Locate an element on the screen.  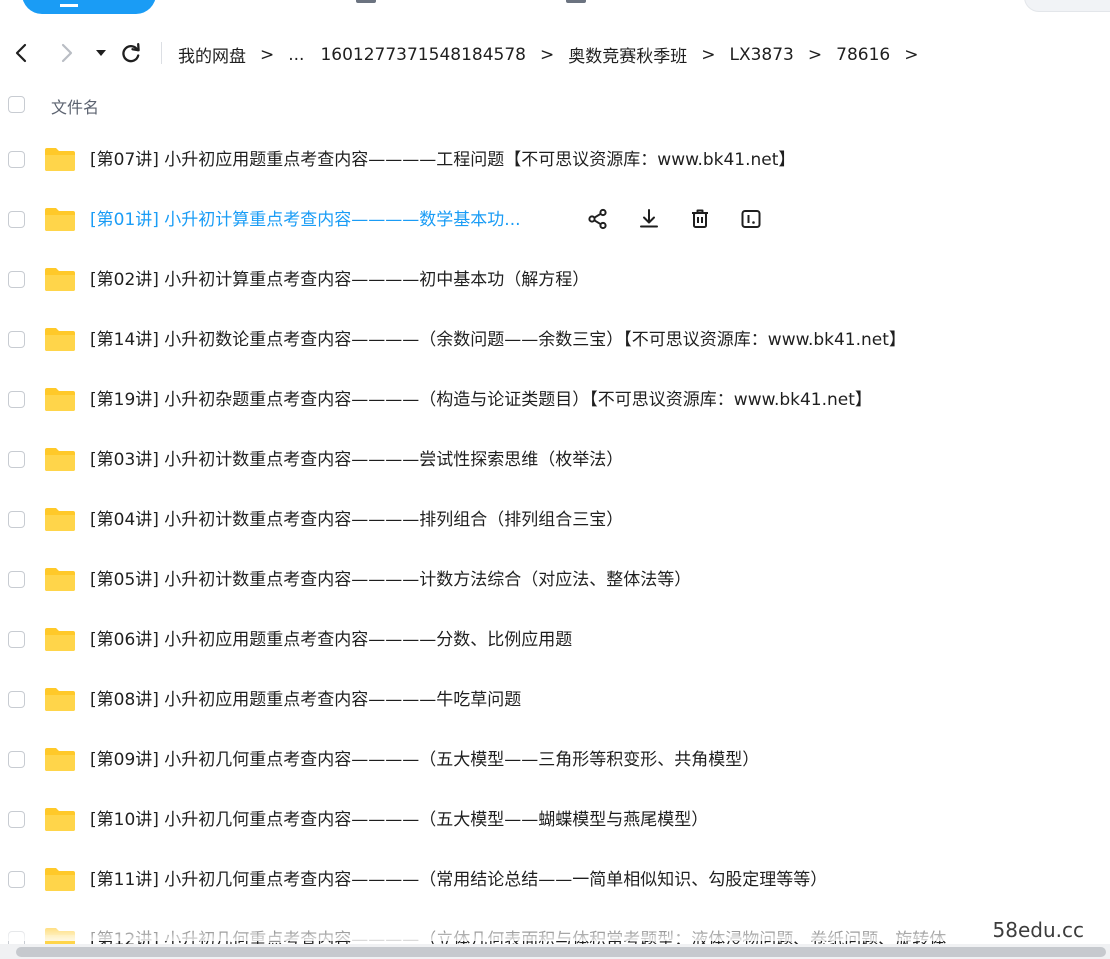
rename-button is located at coordinates (751, 219).